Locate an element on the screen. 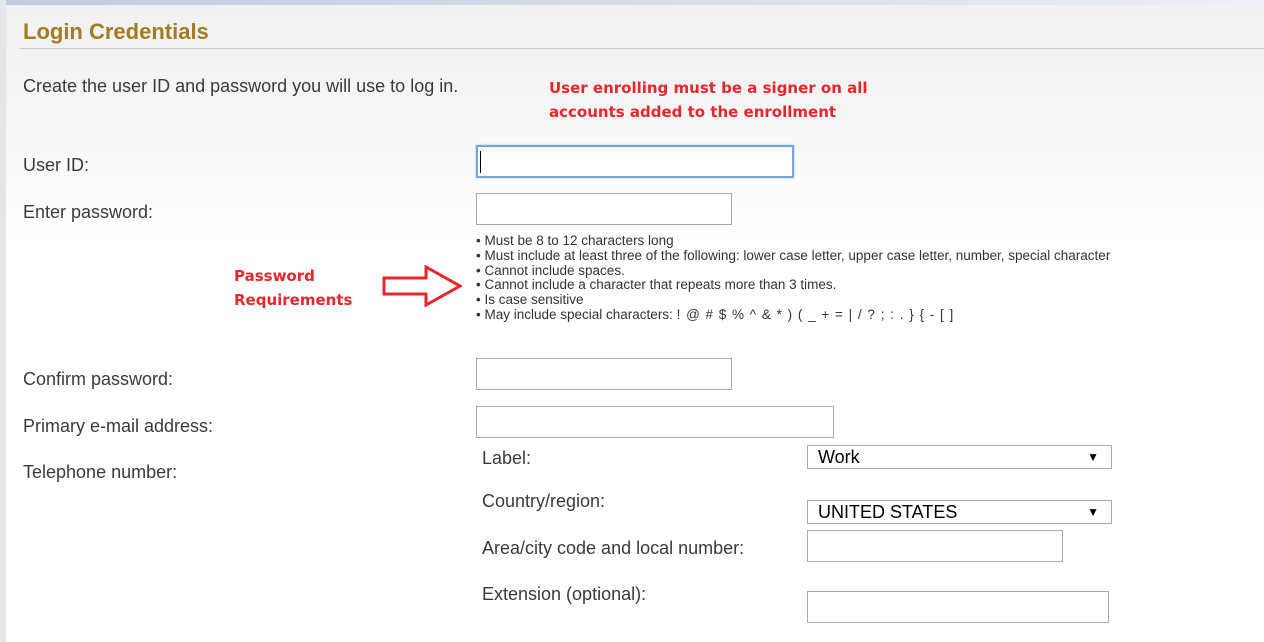  user-id-input is located at coordinates (635, 161).